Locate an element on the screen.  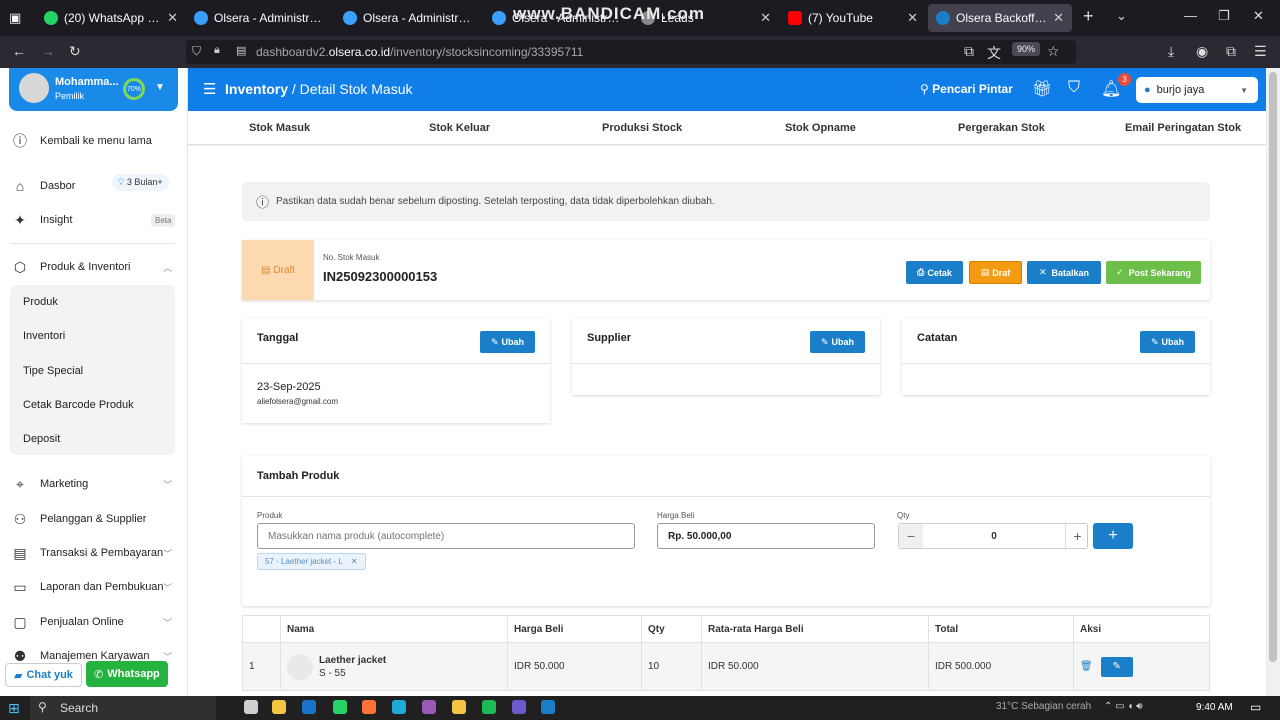
lock-icon: 🔒︎ is located at coordinates (217, 50).